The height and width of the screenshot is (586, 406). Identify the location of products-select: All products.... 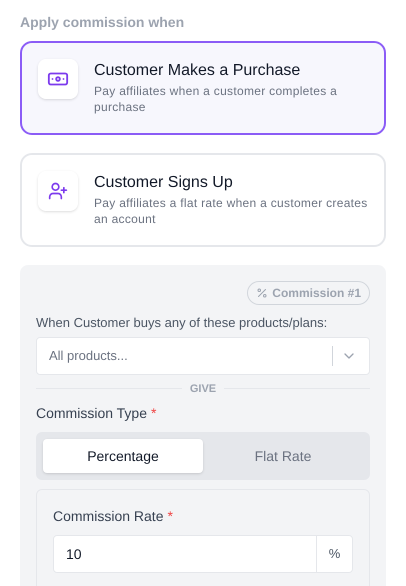
(203, 355).